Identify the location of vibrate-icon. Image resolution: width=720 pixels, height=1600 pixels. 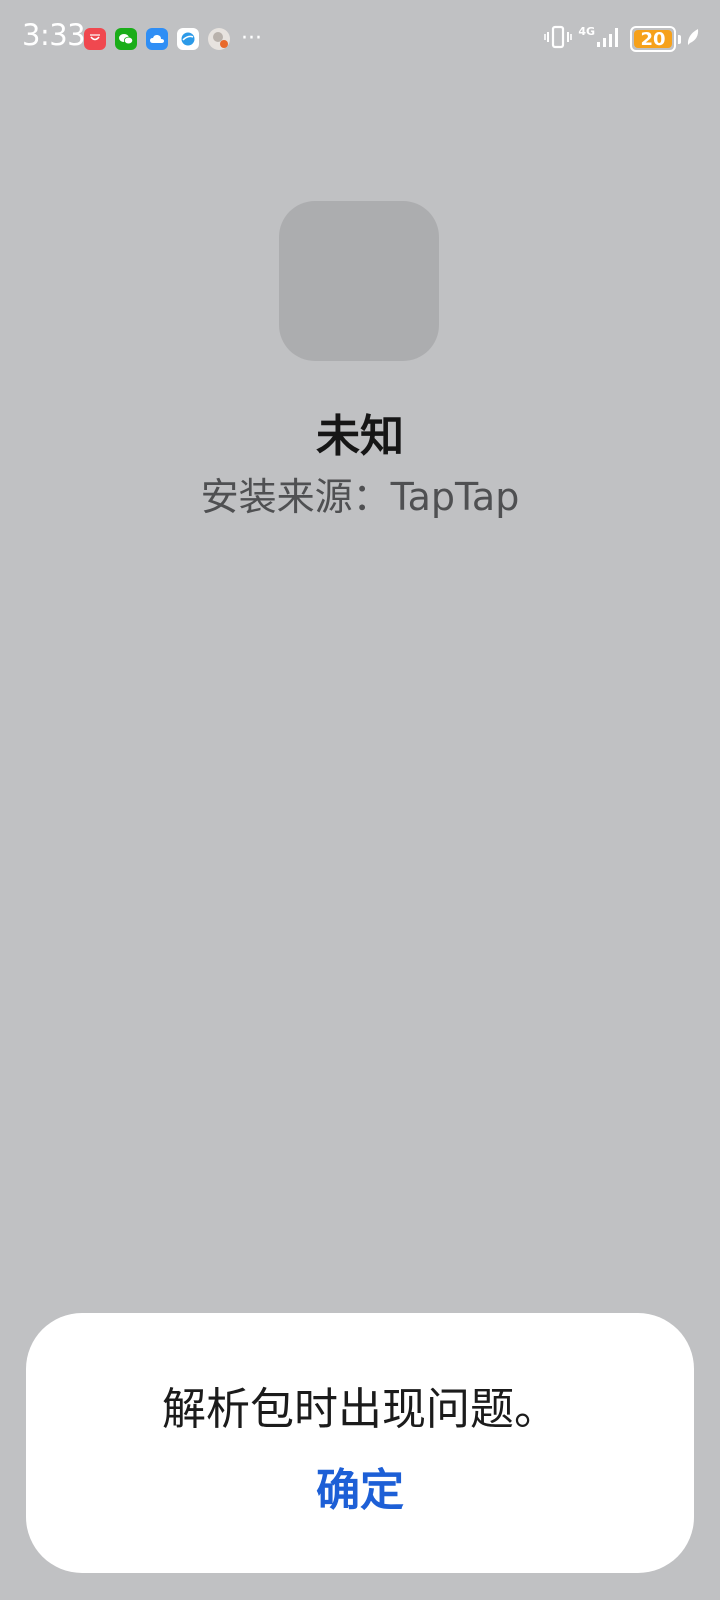
(558, 39).